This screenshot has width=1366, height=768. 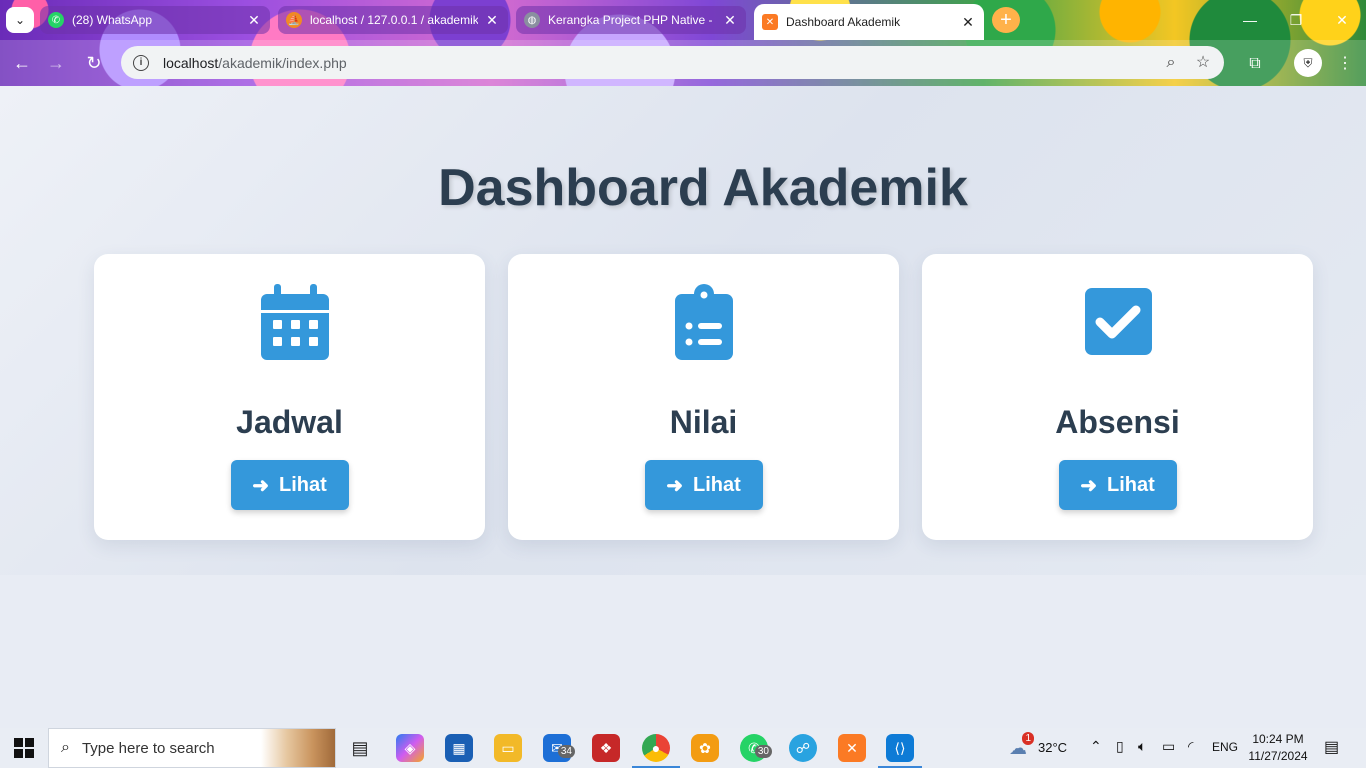 What do you see at coordinates (141, 62) in the screenshot?
I see `site-info-icon: i` at bounding box center [141, 62].